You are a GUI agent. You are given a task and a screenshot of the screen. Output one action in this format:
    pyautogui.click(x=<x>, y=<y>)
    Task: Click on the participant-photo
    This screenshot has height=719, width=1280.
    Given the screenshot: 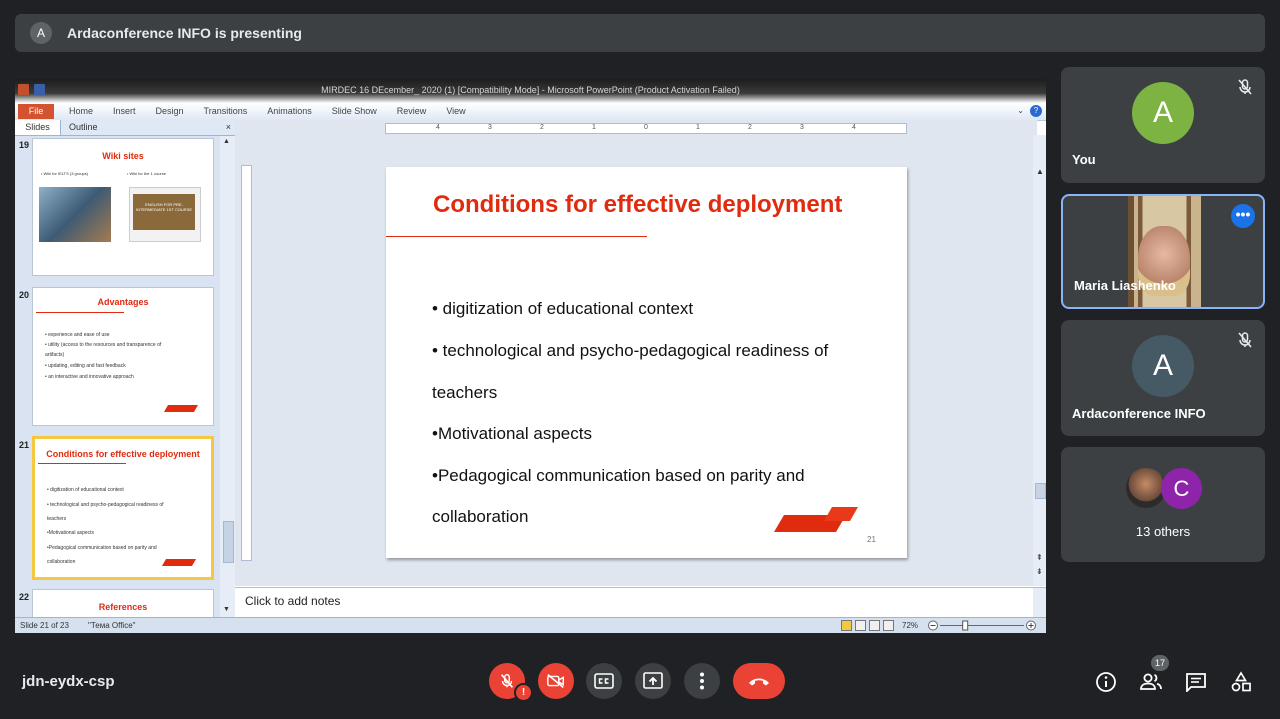 What is the action you would take?
    pyautogui.click(x=1146, y=488)
    